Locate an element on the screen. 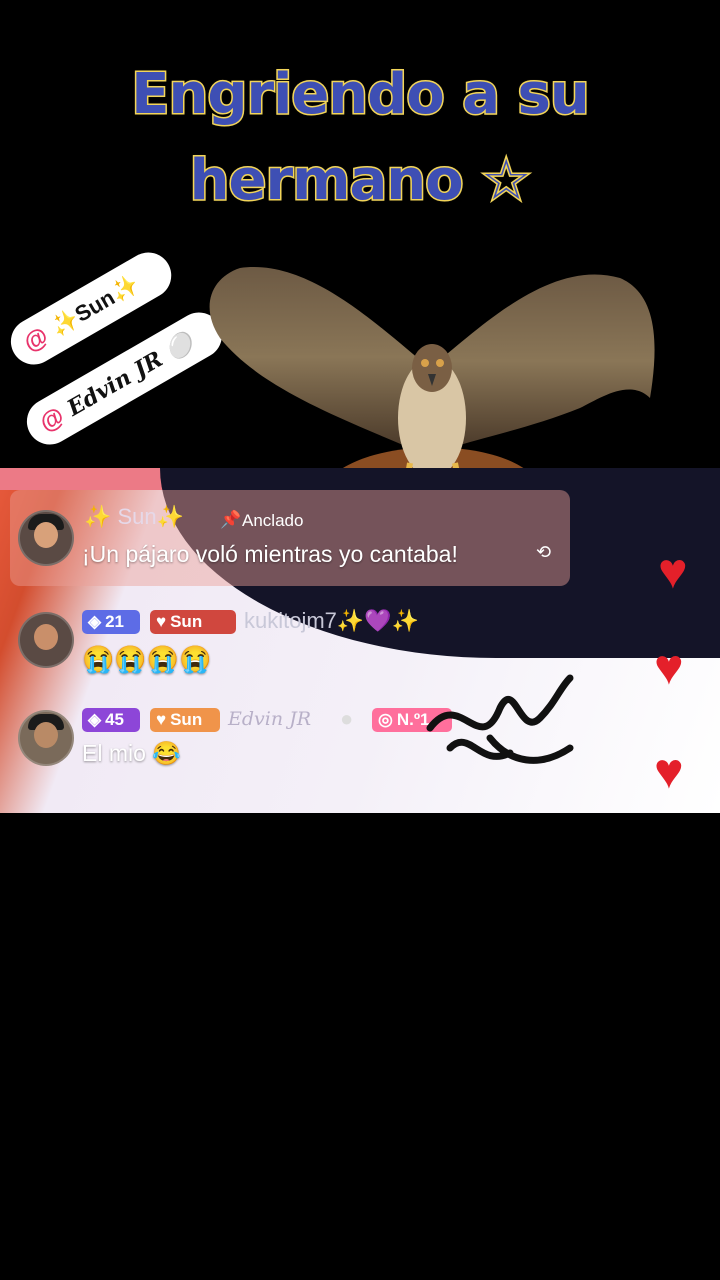 The height and width of the screenshot is (1280, 720). pin-icon: 📌 is located at coordinates (231, 519).